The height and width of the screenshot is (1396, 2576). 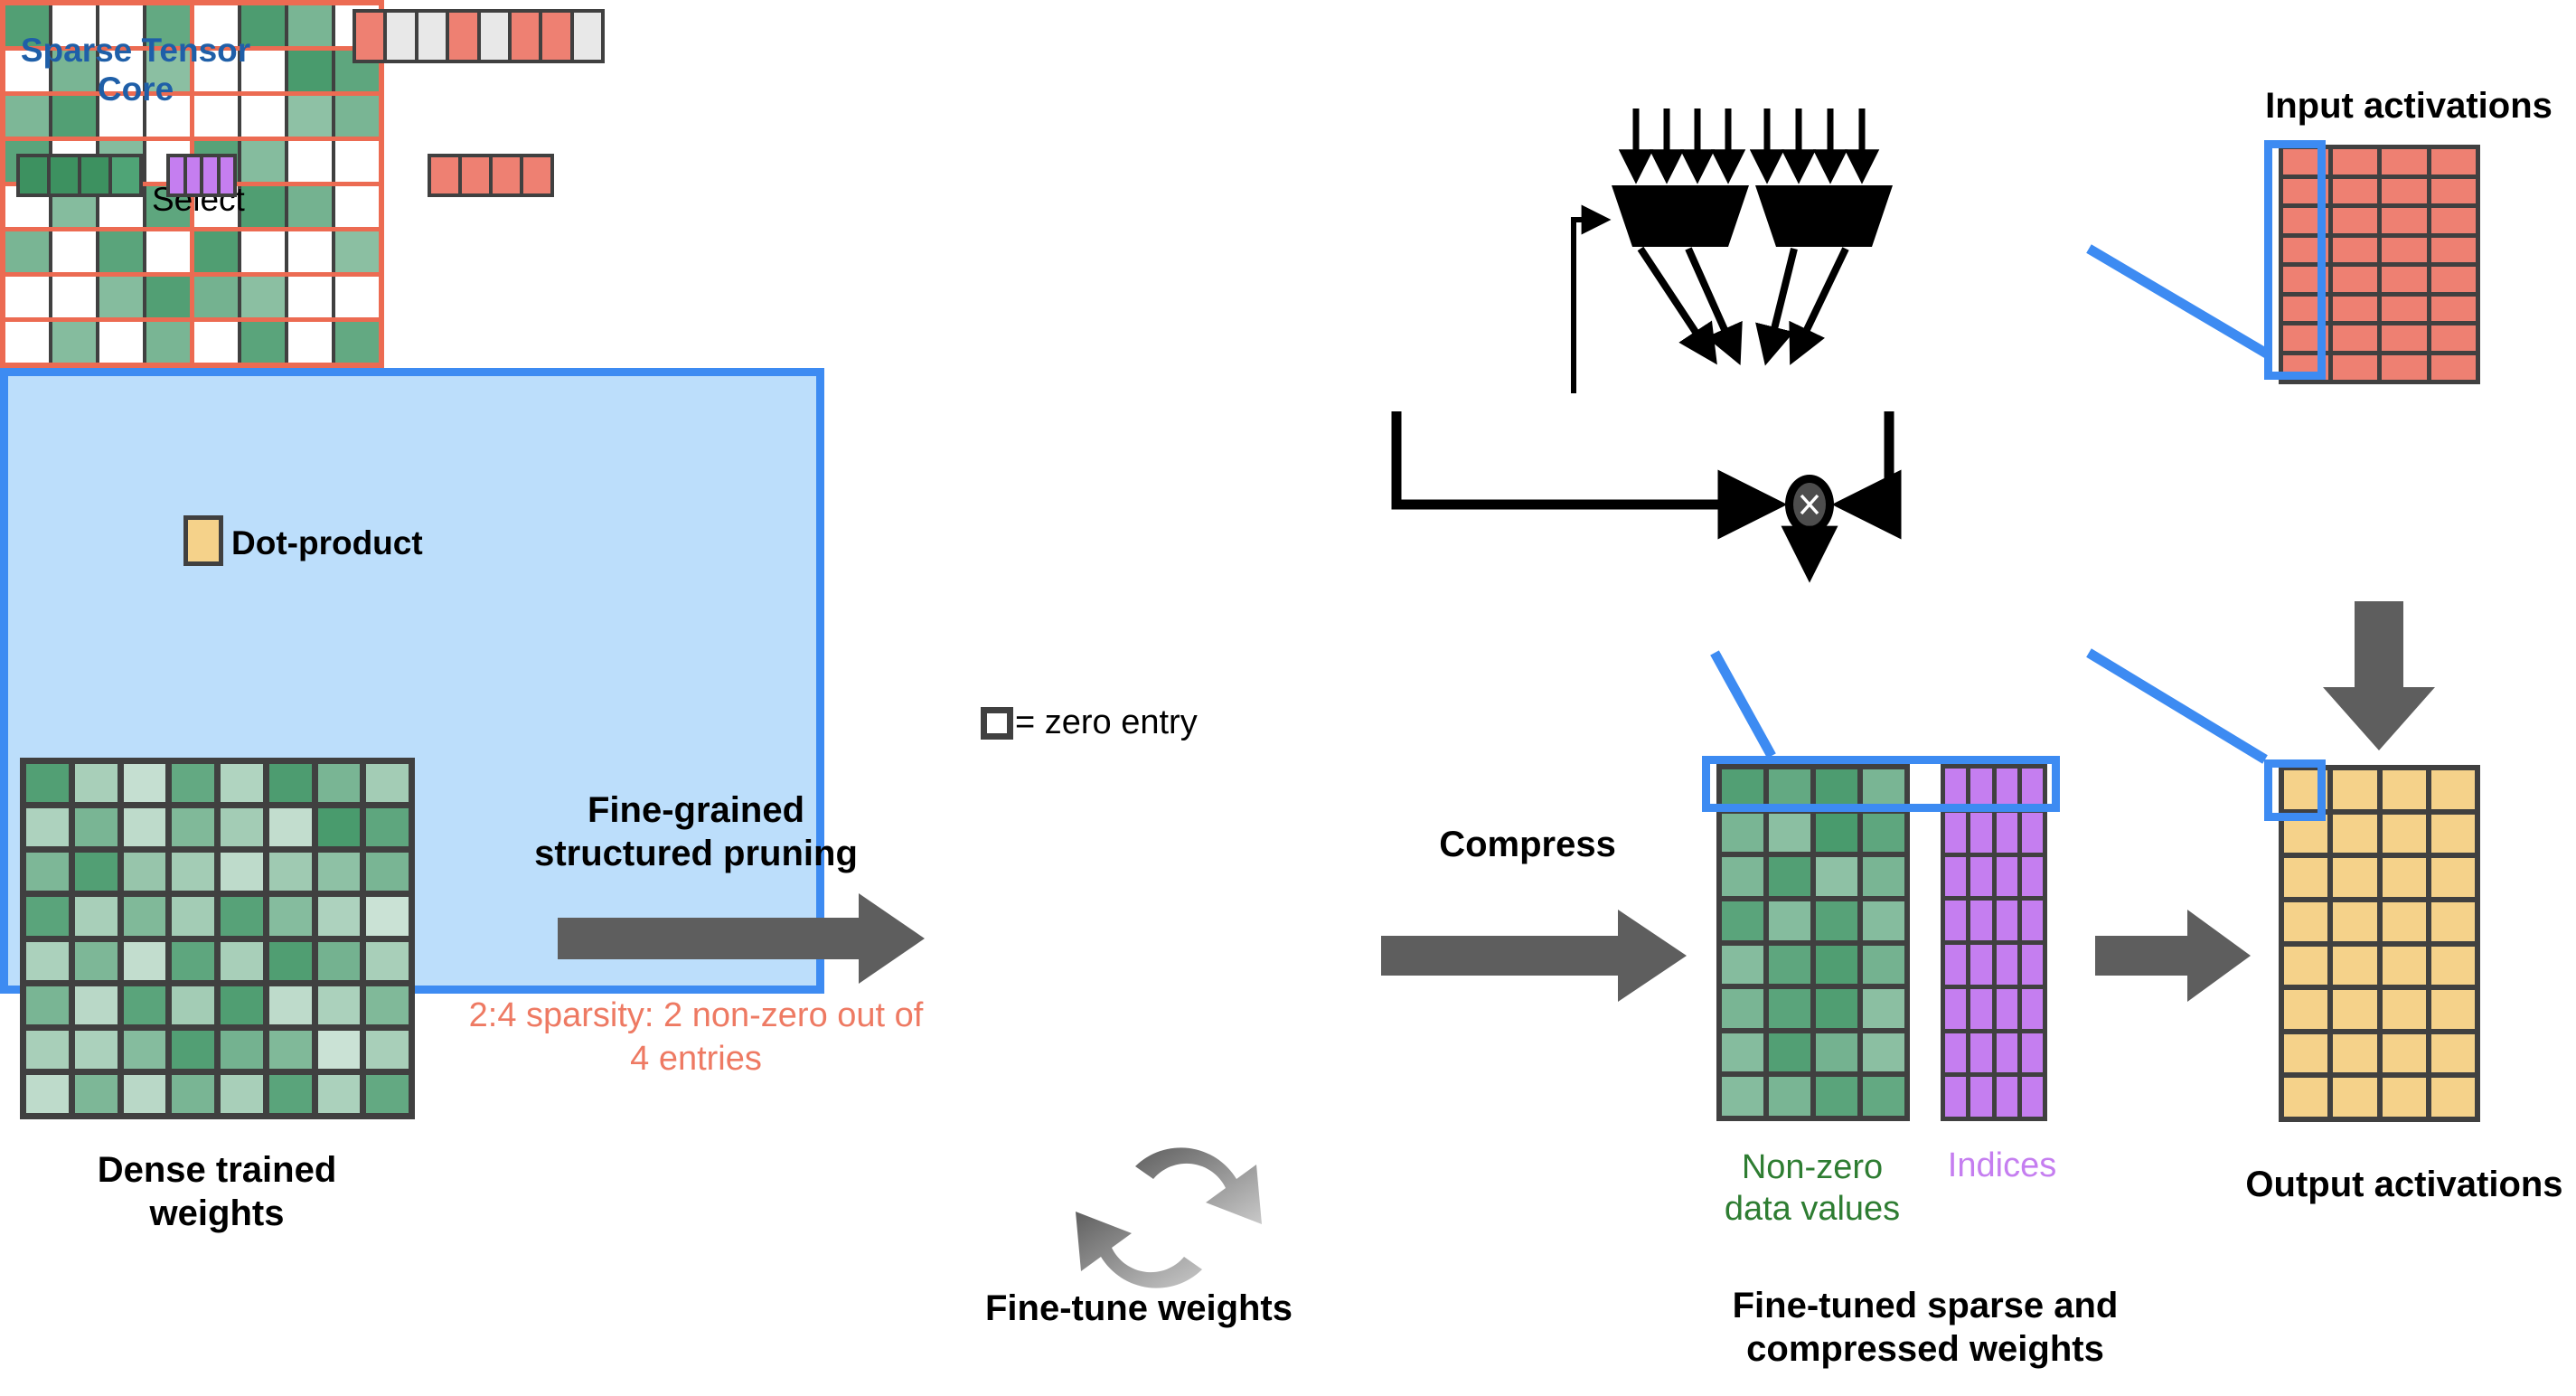 I want to click on mux-to-selected-arrows, so click(x=1743, y=306).